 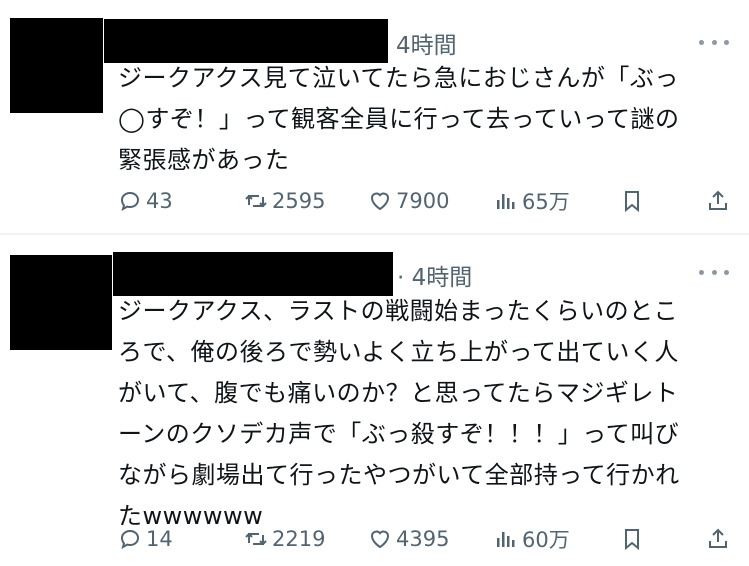 What do you see at coordinates (159, 201) in the screenshot?
I see `reply-count: 43` at bounding box center [159, 201].